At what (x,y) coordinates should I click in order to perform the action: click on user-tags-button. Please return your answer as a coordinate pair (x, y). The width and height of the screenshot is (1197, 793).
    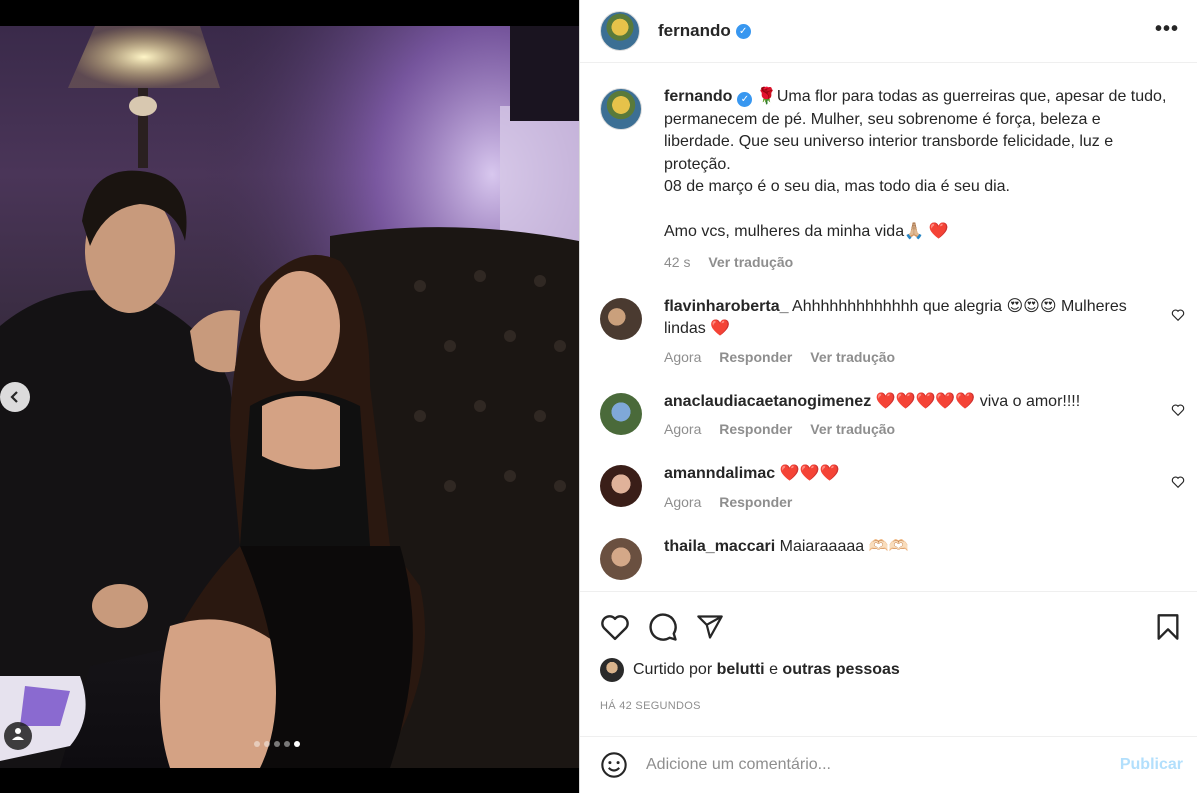
    Looking at the image, I should click on (18, 736).